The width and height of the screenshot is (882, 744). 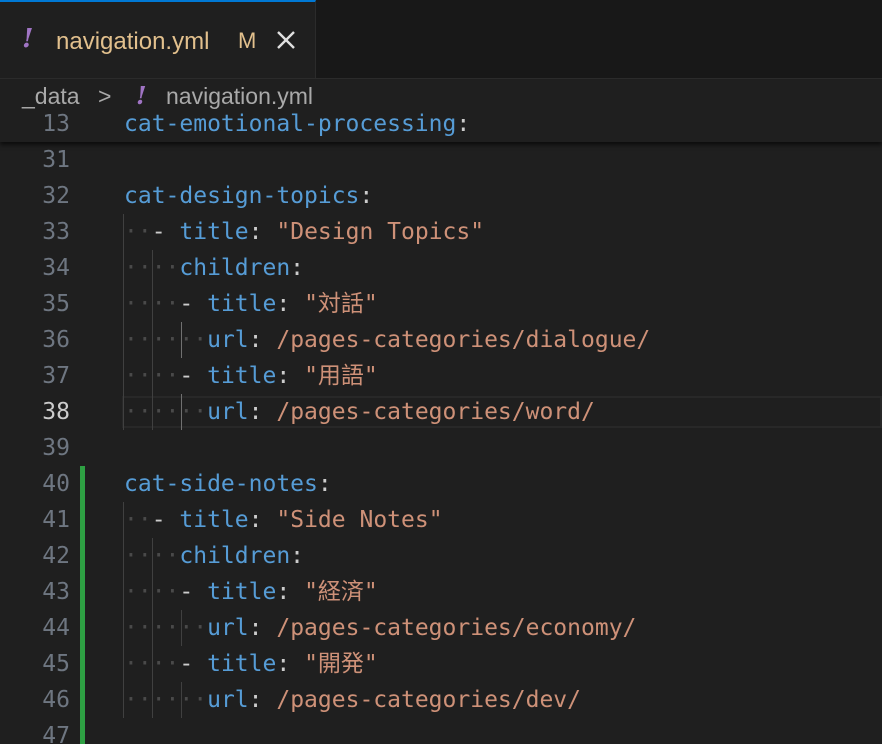 What do you see at coordinates (441, 97) in the screenshot?
I see `breadcrumb: _data > ! navigation.yml` at bounding box center [441, 97].